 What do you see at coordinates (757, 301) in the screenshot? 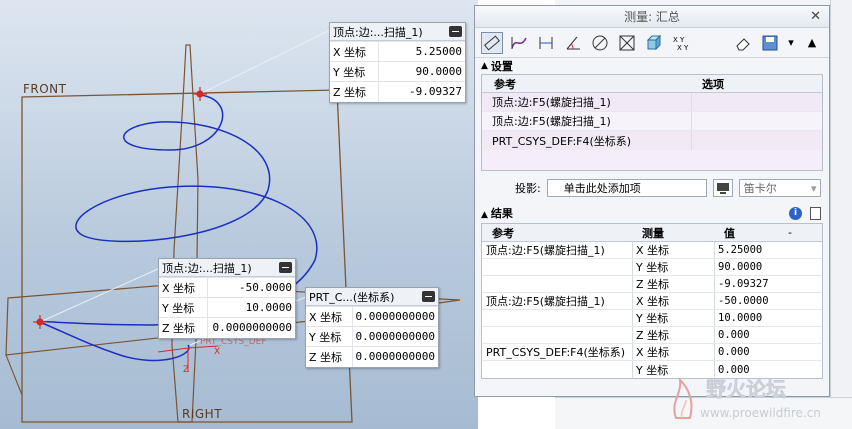
I see `result-value: -50.0000` at bounding box center [757, 301].